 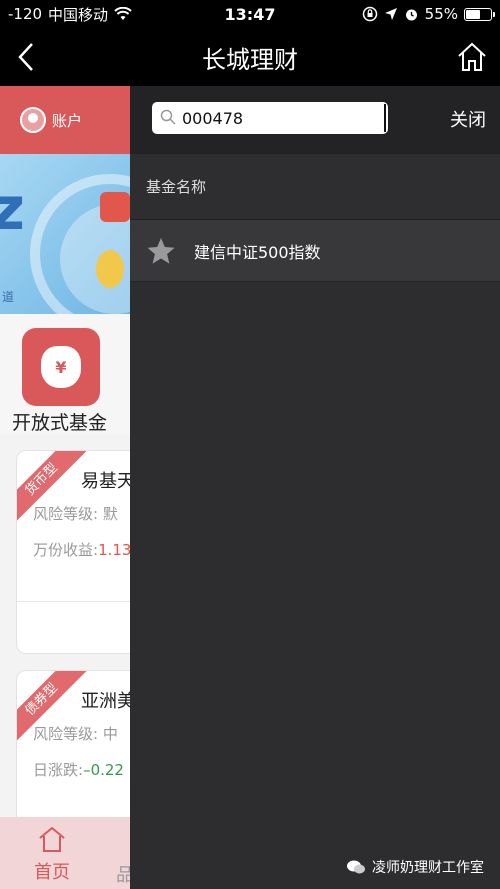 What do you see at coordinates (473, 14) in the screenshot?
I see `battery-fill` at bounding box center [473, 14].